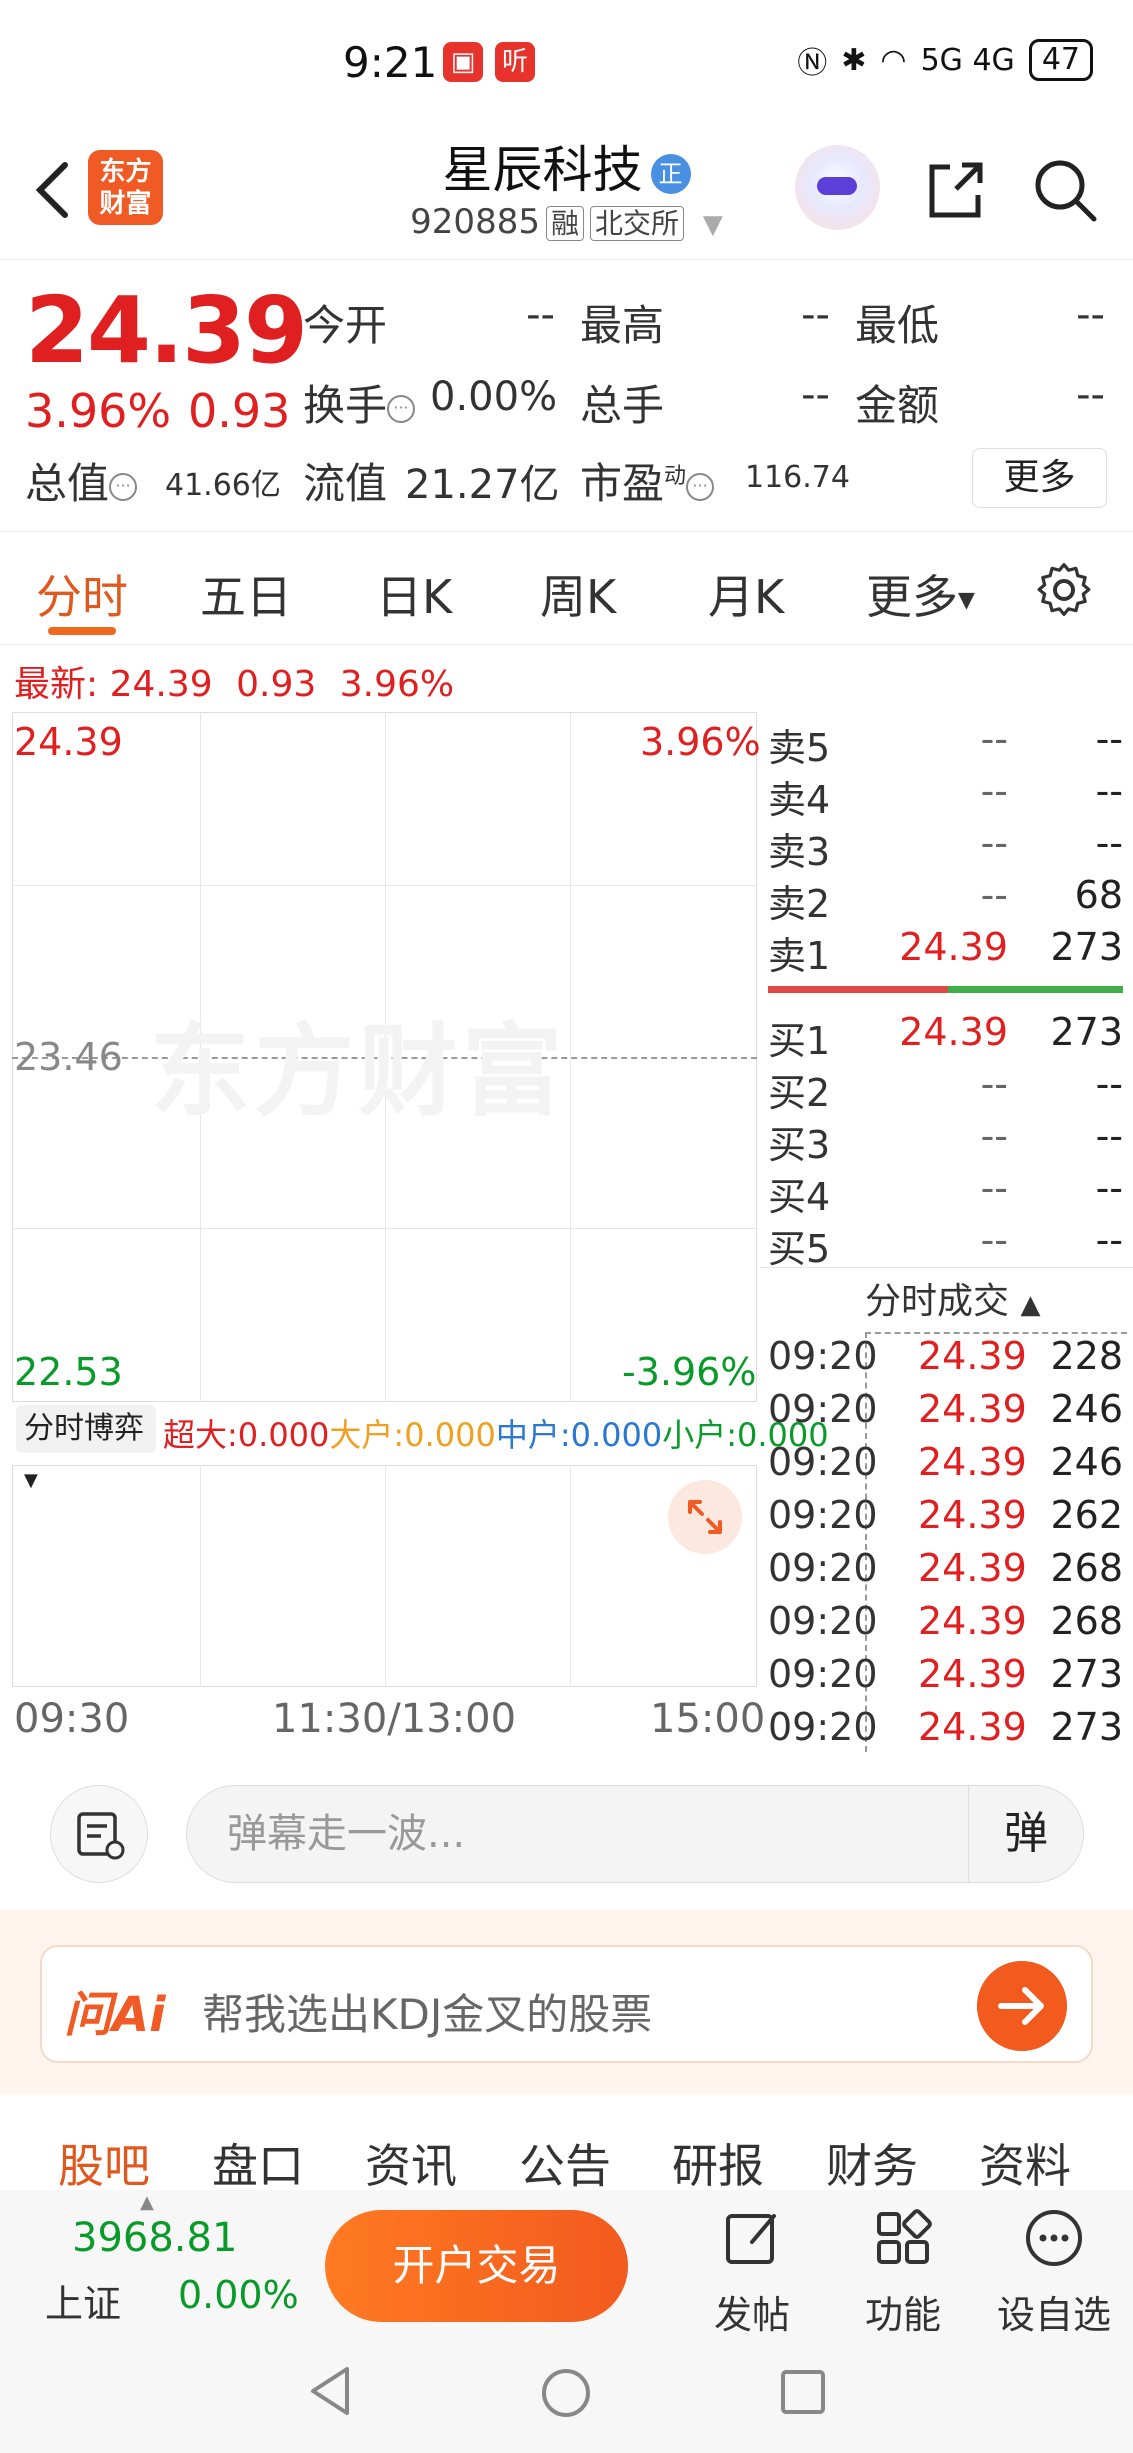 This screenshot has width=1133, height=2453. I want to click on bottom-toolbar: ▲ 3968.81 上证 0.00% 开户交易 发帖 功能 设自选, so click(566, 2263).